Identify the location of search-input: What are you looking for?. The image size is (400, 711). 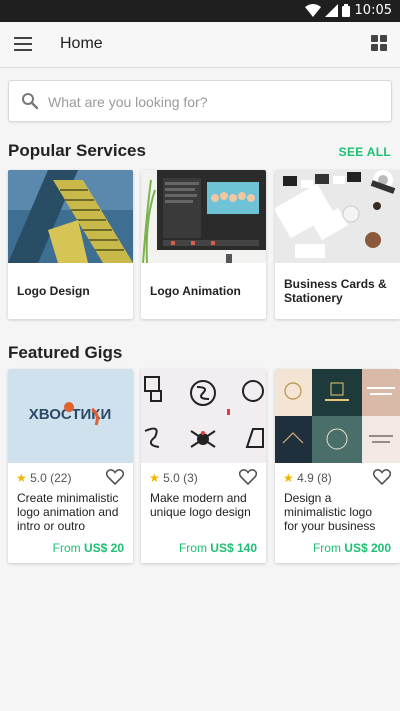
(128, 102).